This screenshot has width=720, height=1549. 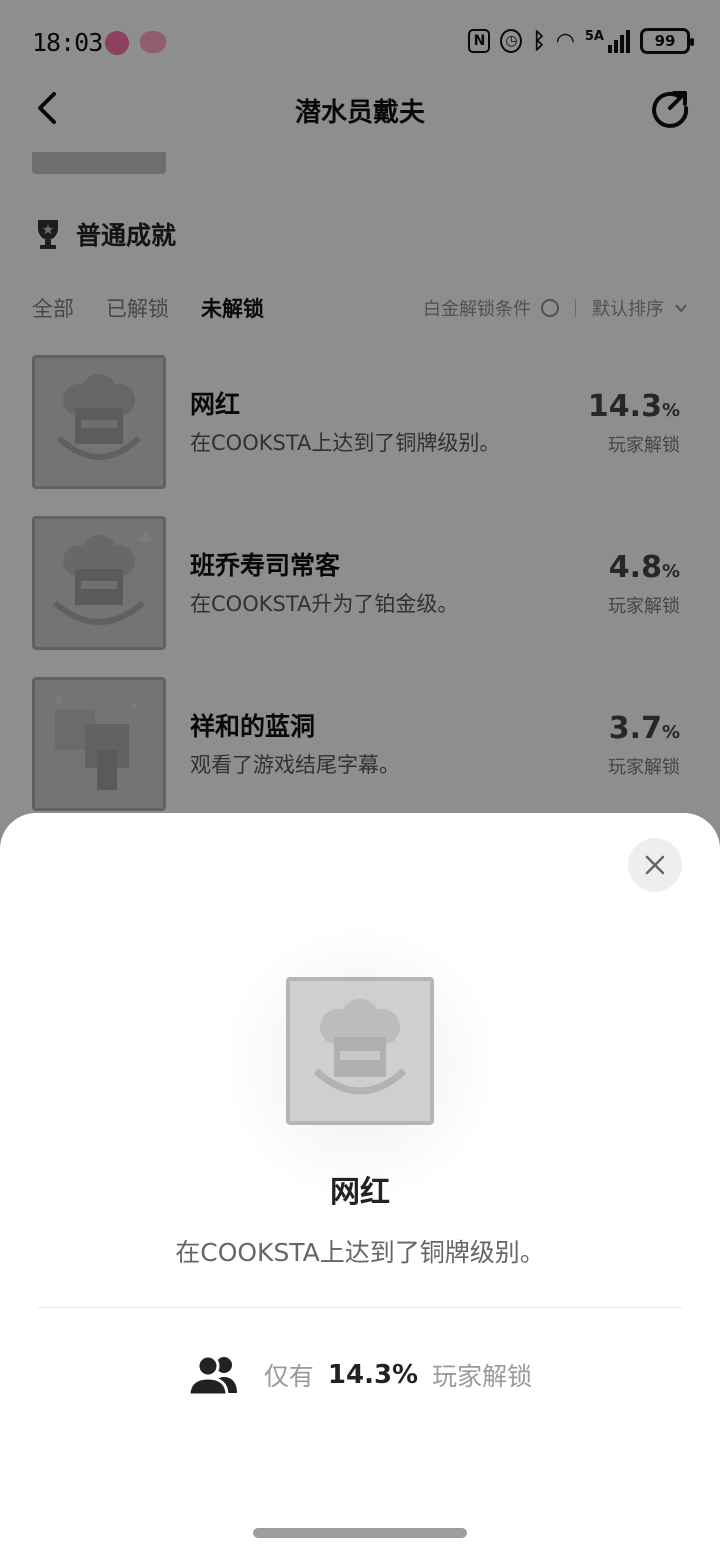 I want to click on sheet-achievement-name: 网红, so click(x=360, y=1192).